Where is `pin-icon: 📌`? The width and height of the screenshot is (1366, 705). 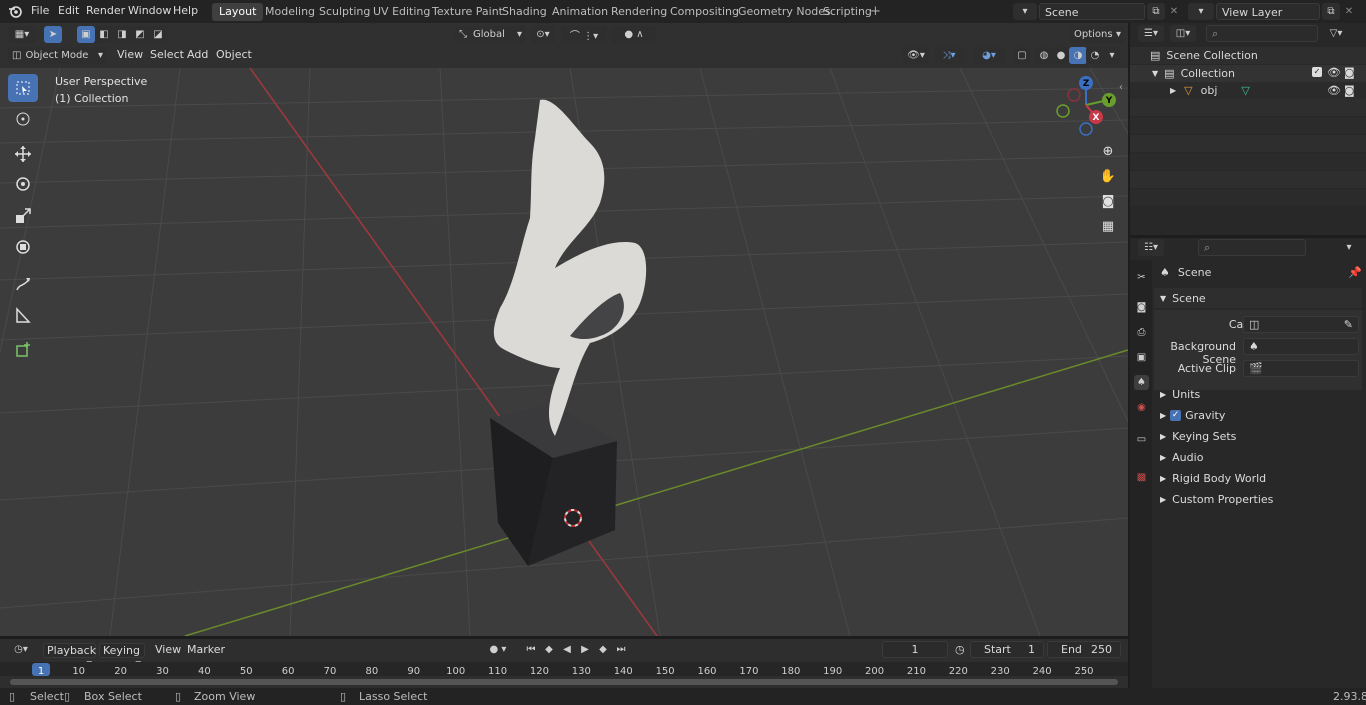 pin-icon: 📌 is located at coordinates (1355, 272).